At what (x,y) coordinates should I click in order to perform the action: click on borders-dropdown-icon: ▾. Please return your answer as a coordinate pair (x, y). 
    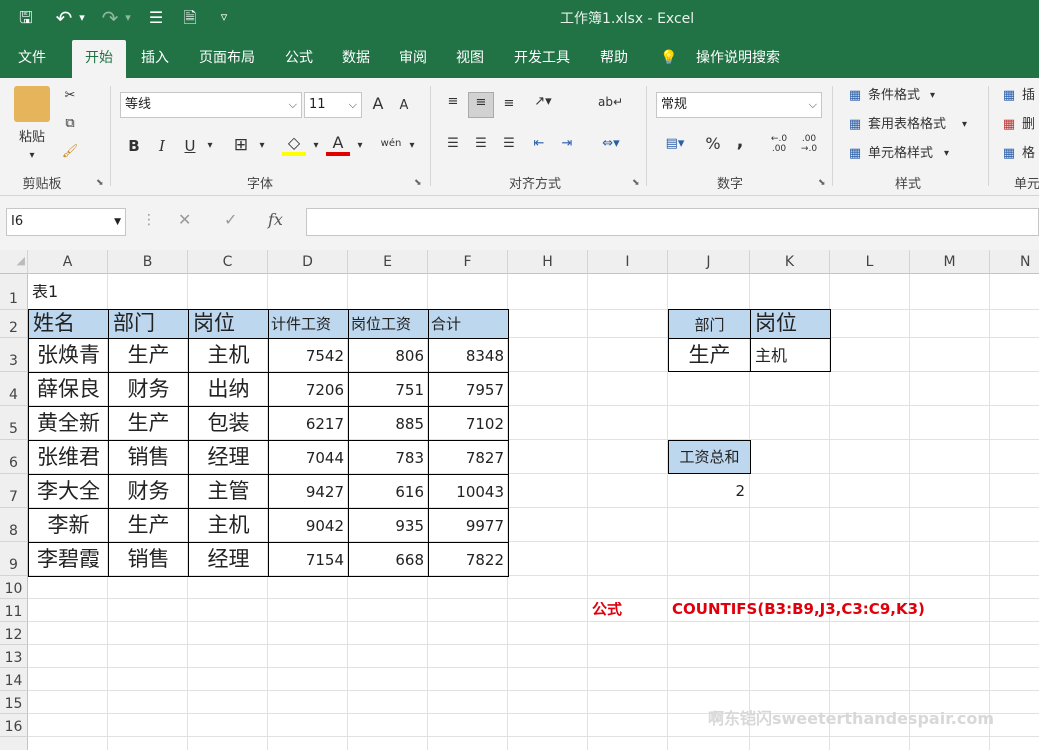
    Looking at the image, I should click on (262, 146).